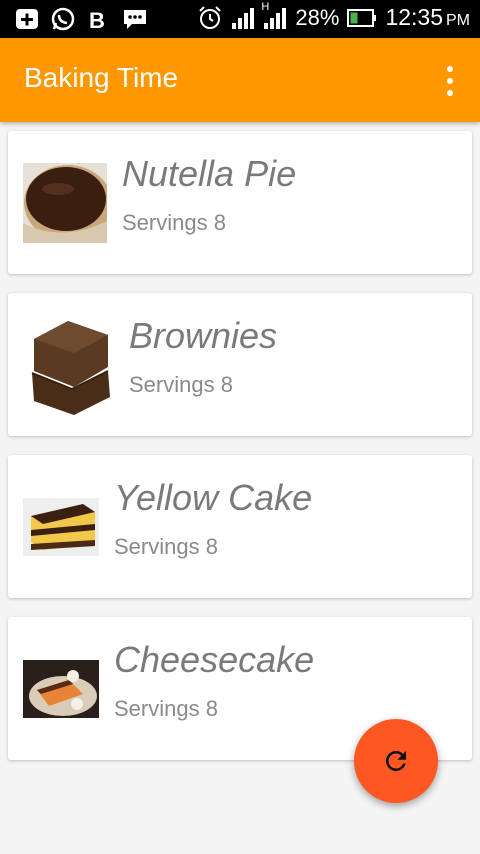  What do you see at coordinates (240, 80) in the screenshot?
I see `app-bar: Baking Time` at bounding box center [240, 80].